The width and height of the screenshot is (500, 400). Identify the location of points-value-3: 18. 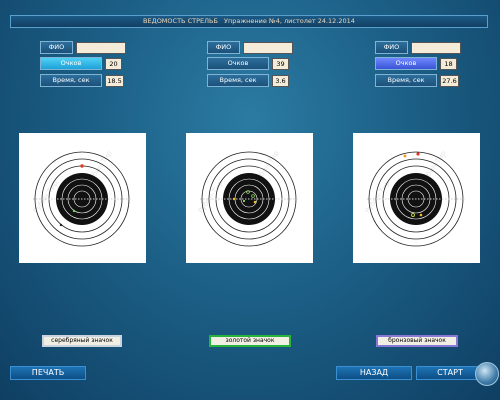
(448, 64).